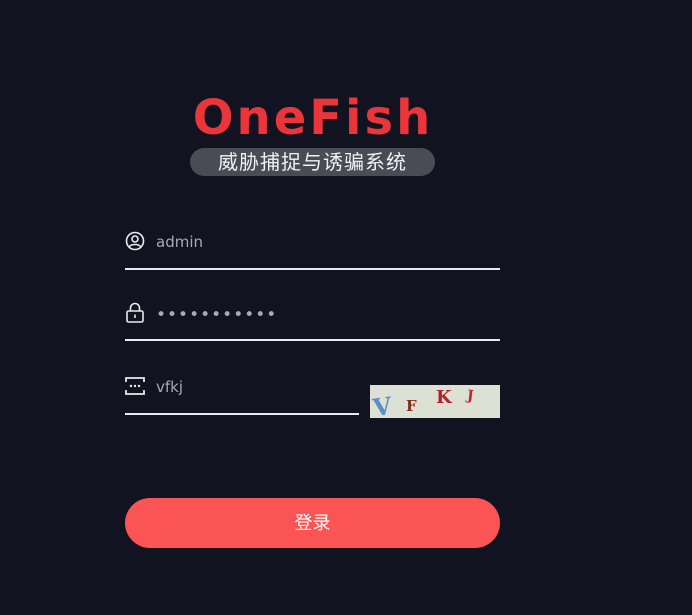 This screenshot has height=615, width=692. What do you see at coordinates (312, 523) in the screenshot?
I see `login-button: 登录` at bounding box center [312, 523].